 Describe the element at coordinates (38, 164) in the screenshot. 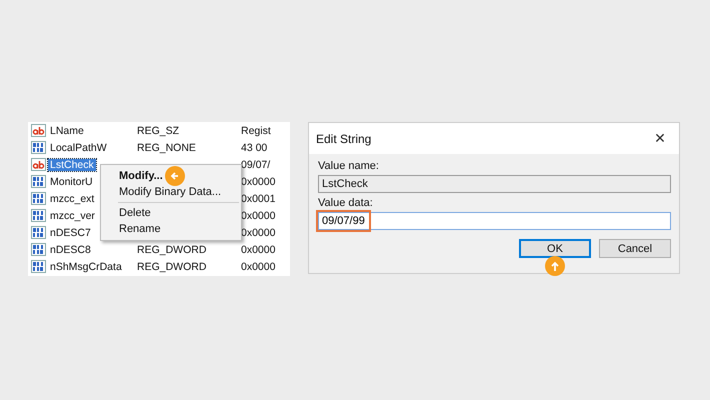

I see `string-value-icon` at that location.